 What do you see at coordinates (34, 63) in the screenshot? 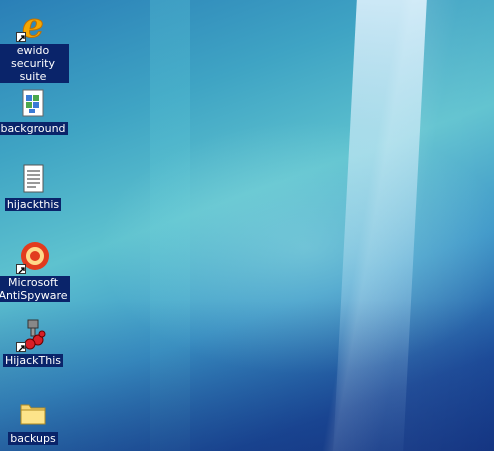
I see `desktop-icon-label: ewido security suite` at bounding box center [34, 63].